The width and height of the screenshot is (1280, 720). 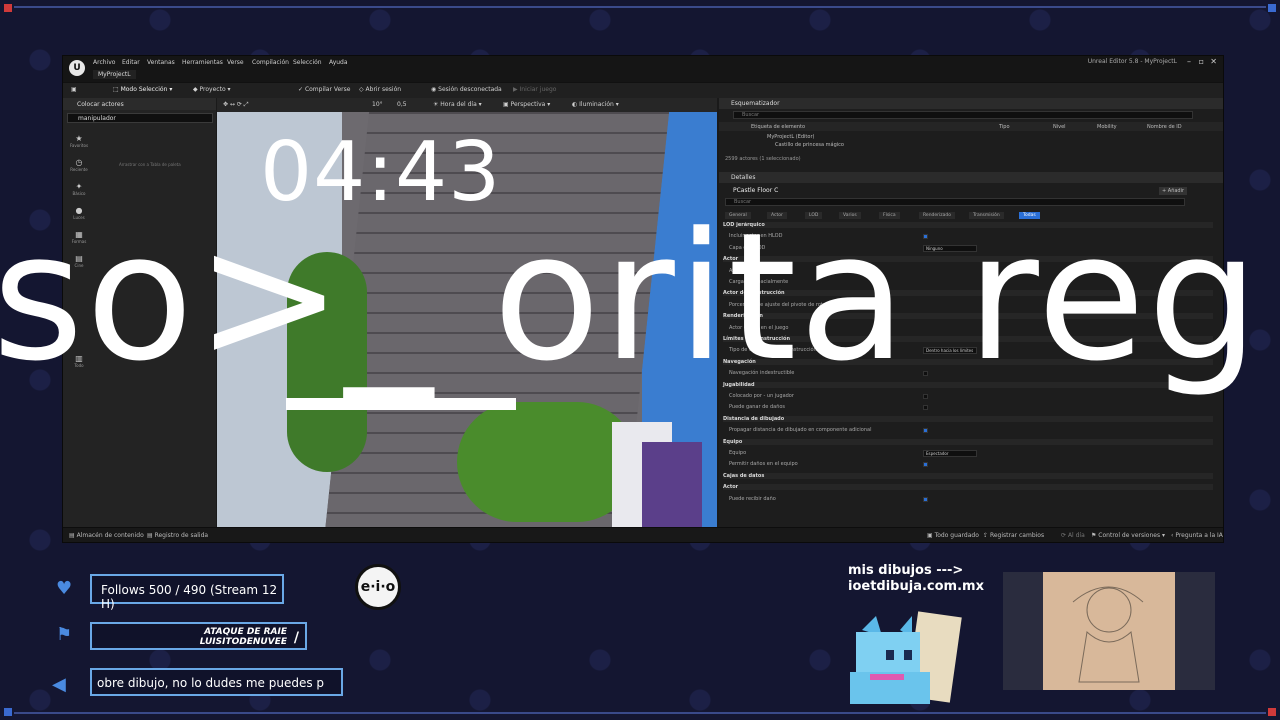 What do you see at coordinates (968, 487) in the screenshot?
I see `details-section-header: Actor` at bounding box center [968, 487].